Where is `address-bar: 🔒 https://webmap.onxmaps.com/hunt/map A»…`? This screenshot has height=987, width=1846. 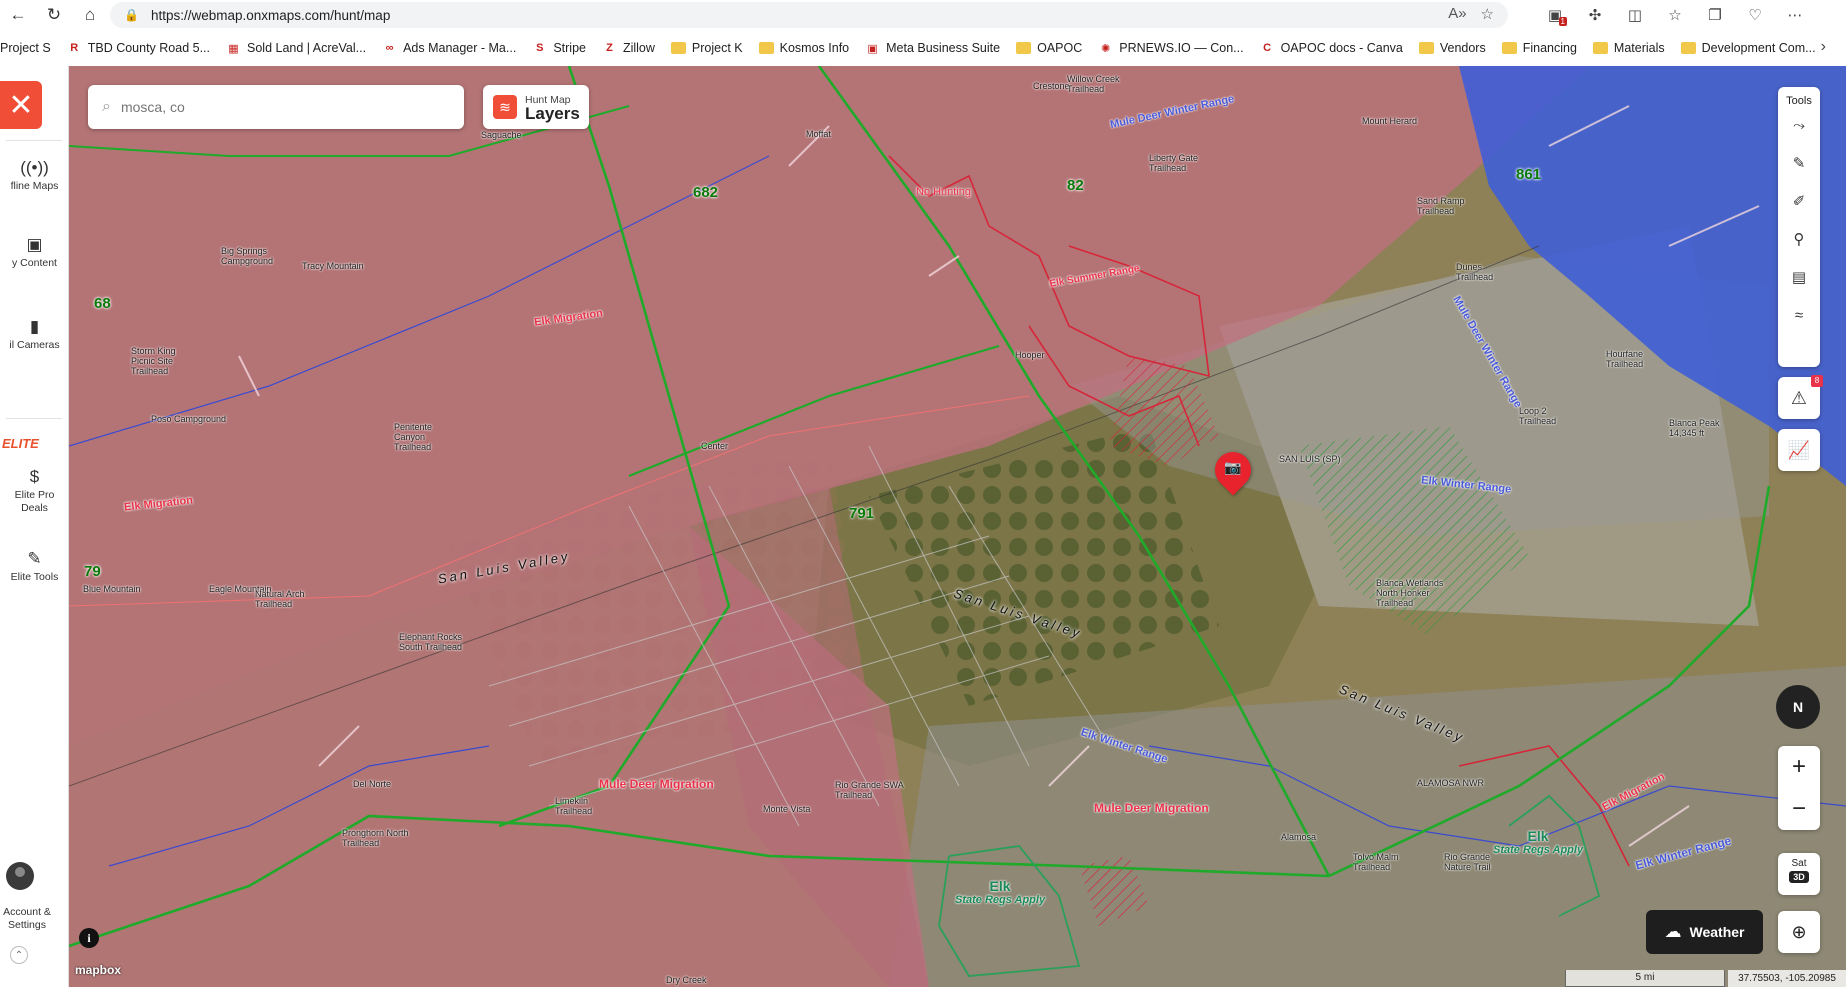
address-bar: 🔒 https://webmap.onxmaps.com/hunt/map A»… is located at coordinates (809, 15).